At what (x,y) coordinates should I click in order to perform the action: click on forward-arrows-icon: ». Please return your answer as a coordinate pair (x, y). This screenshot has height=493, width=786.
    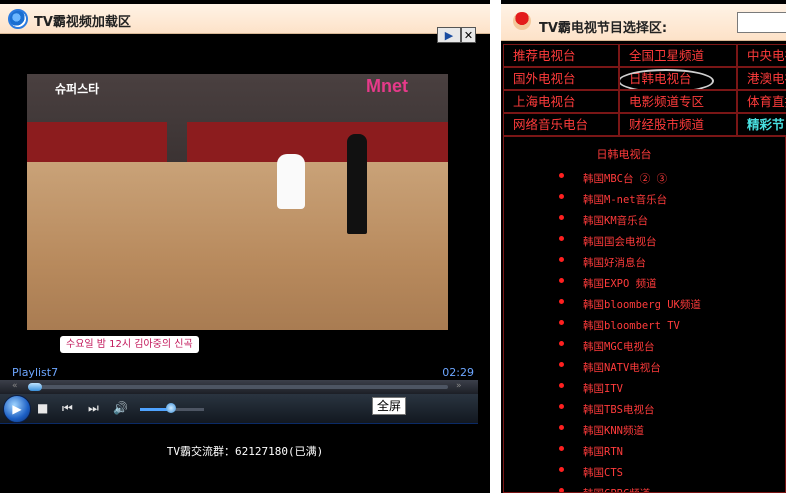
    Looking at the image, I should click on (459, 386).